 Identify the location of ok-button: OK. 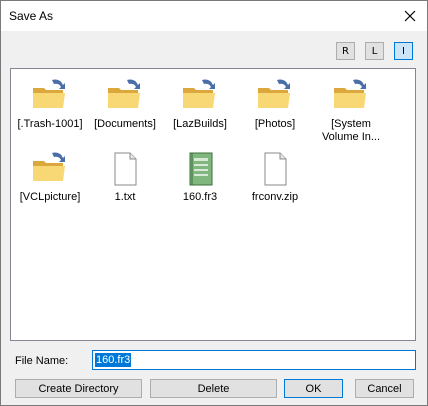
(313, 388).